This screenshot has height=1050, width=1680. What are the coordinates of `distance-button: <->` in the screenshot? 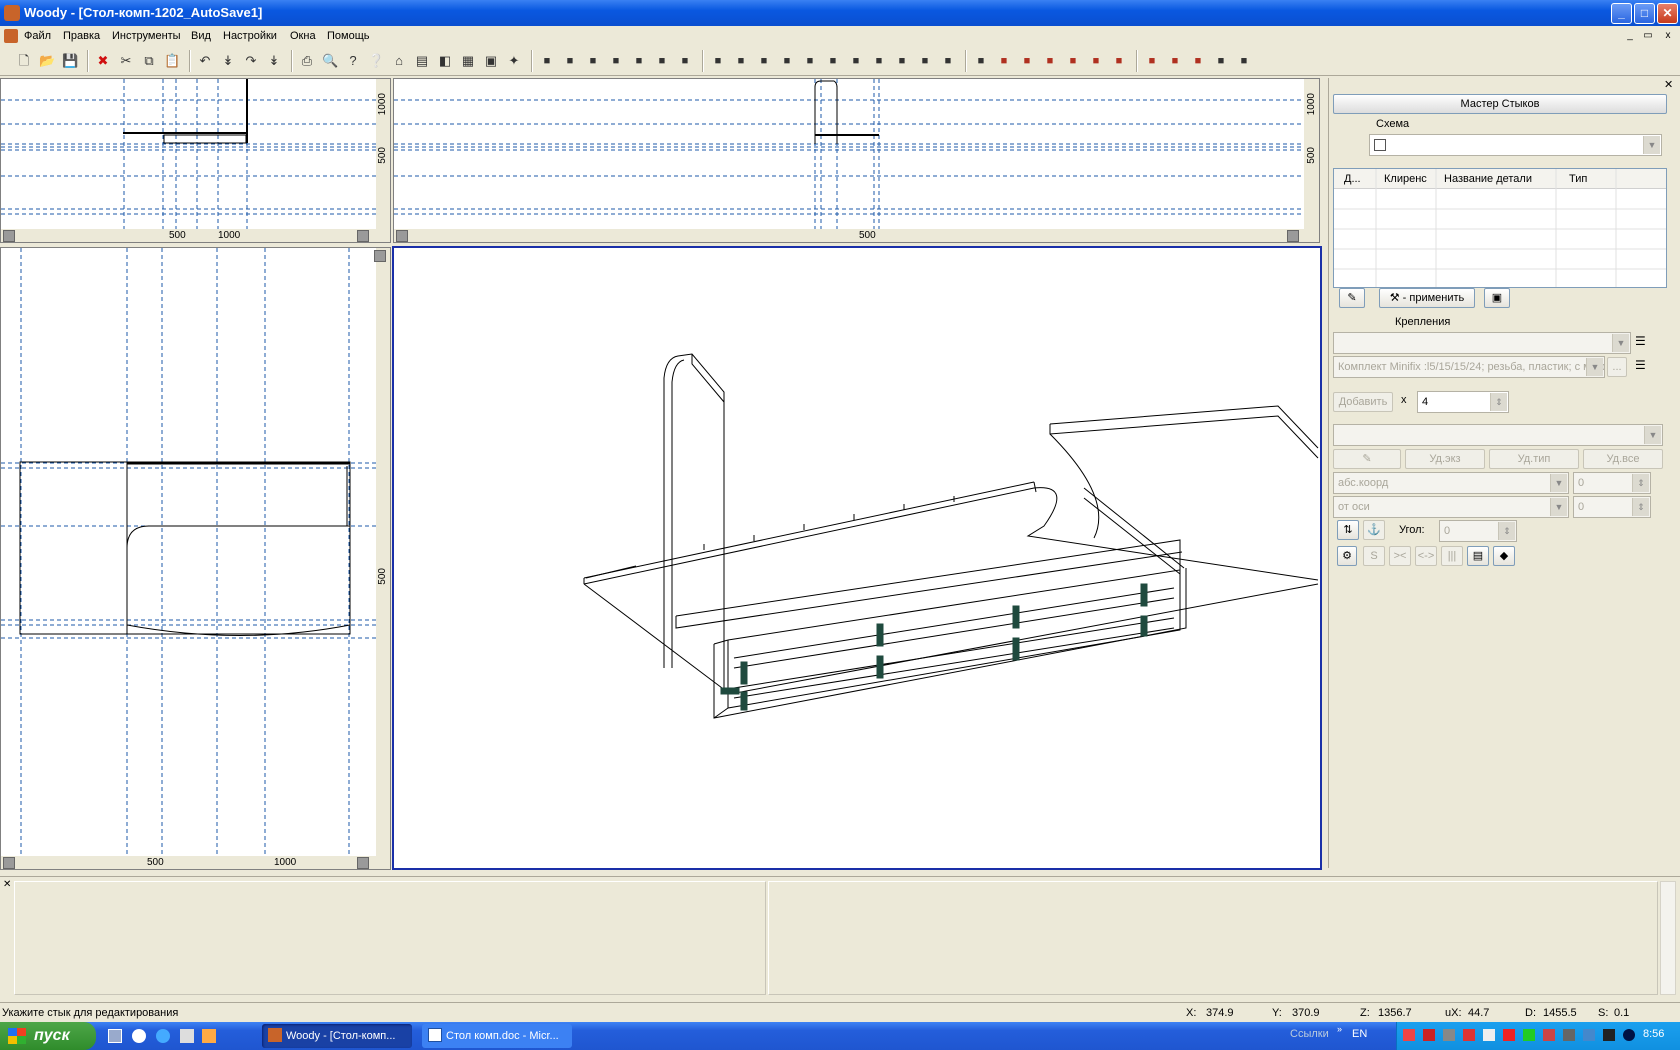 It's located at (1426, 556).